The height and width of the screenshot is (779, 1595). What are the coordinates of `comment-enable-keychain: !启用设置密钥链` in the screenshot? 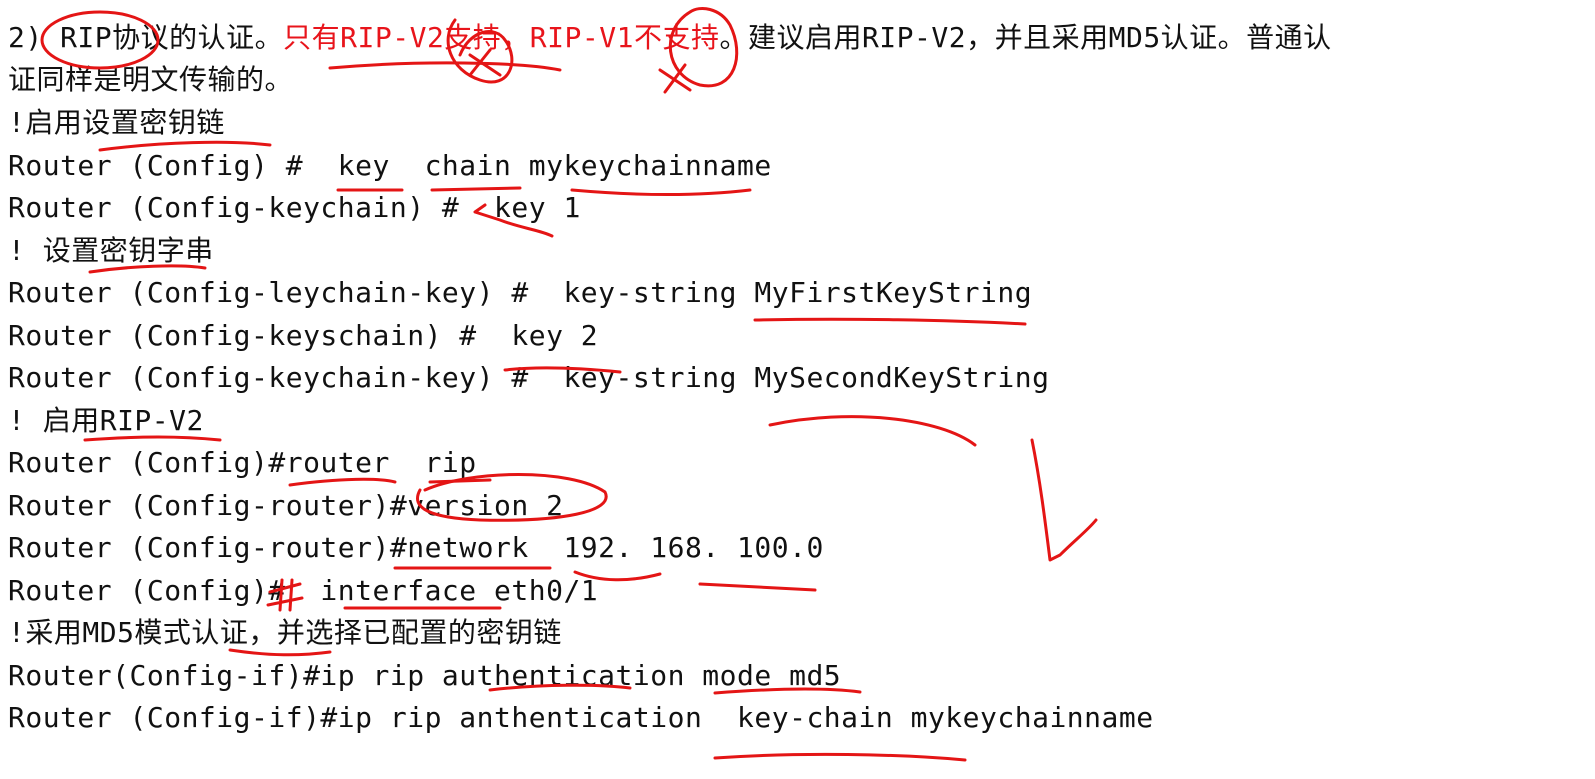 It's located at (116, 122).